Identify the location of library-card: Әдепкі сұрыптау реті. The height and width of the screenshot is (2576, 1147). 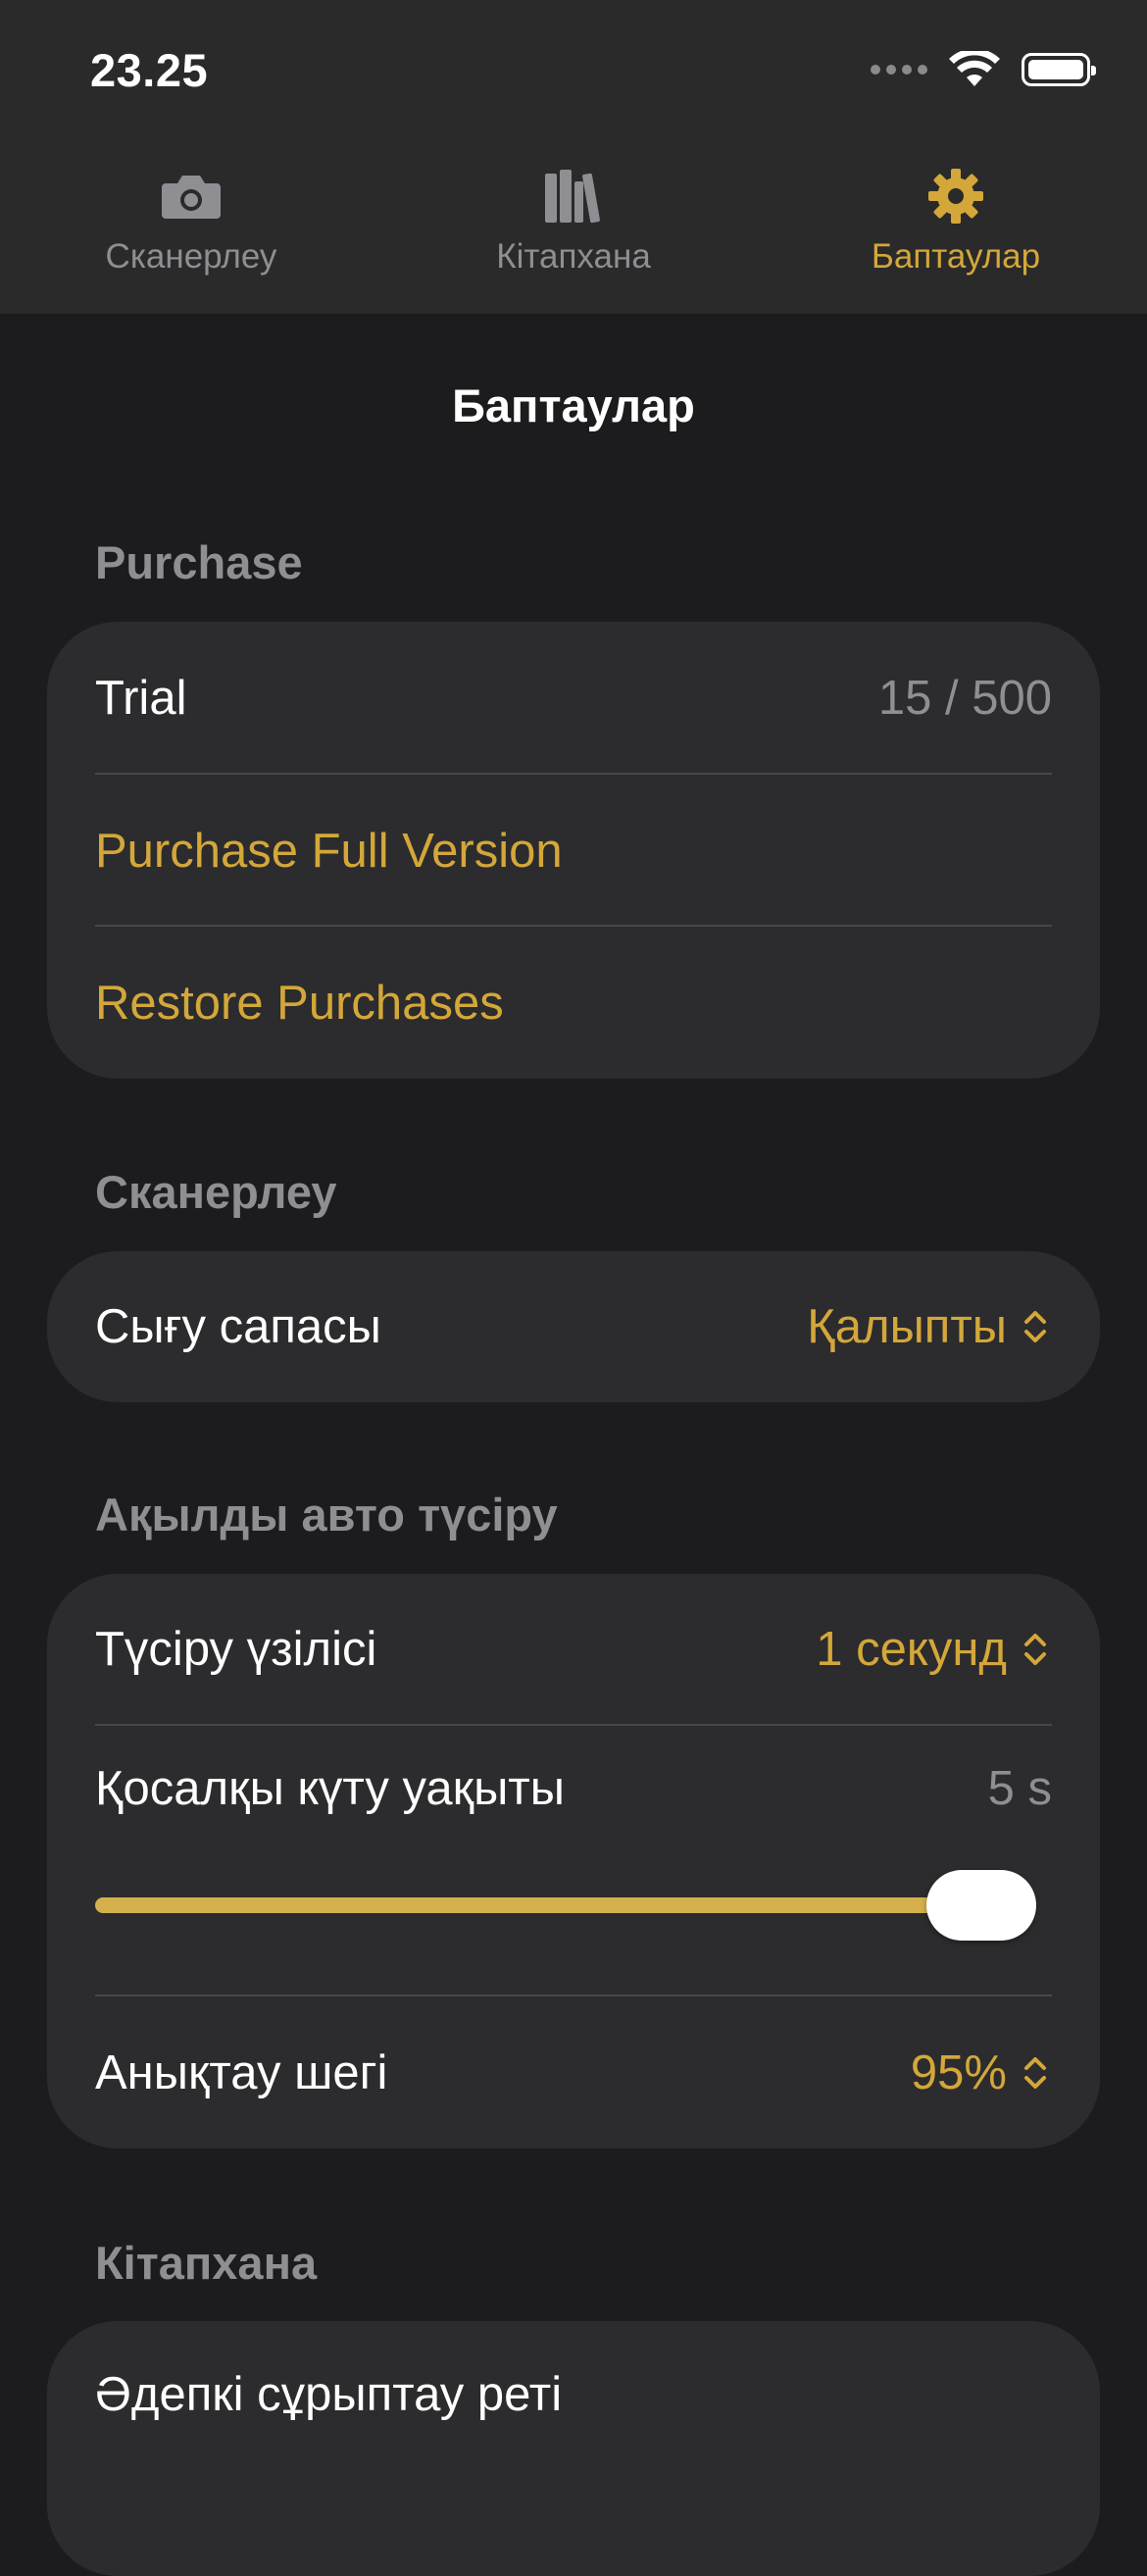
(573, 2448).